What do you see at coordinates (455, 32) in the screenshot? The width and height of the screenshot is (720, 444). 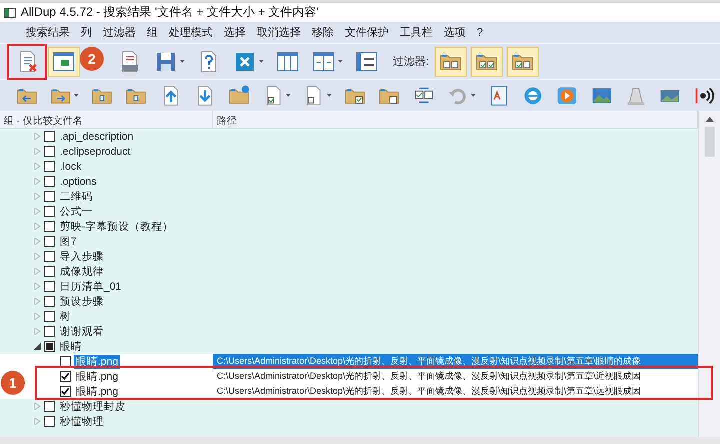 I see `menu-item: 选项` at bounding box center [455, 32].